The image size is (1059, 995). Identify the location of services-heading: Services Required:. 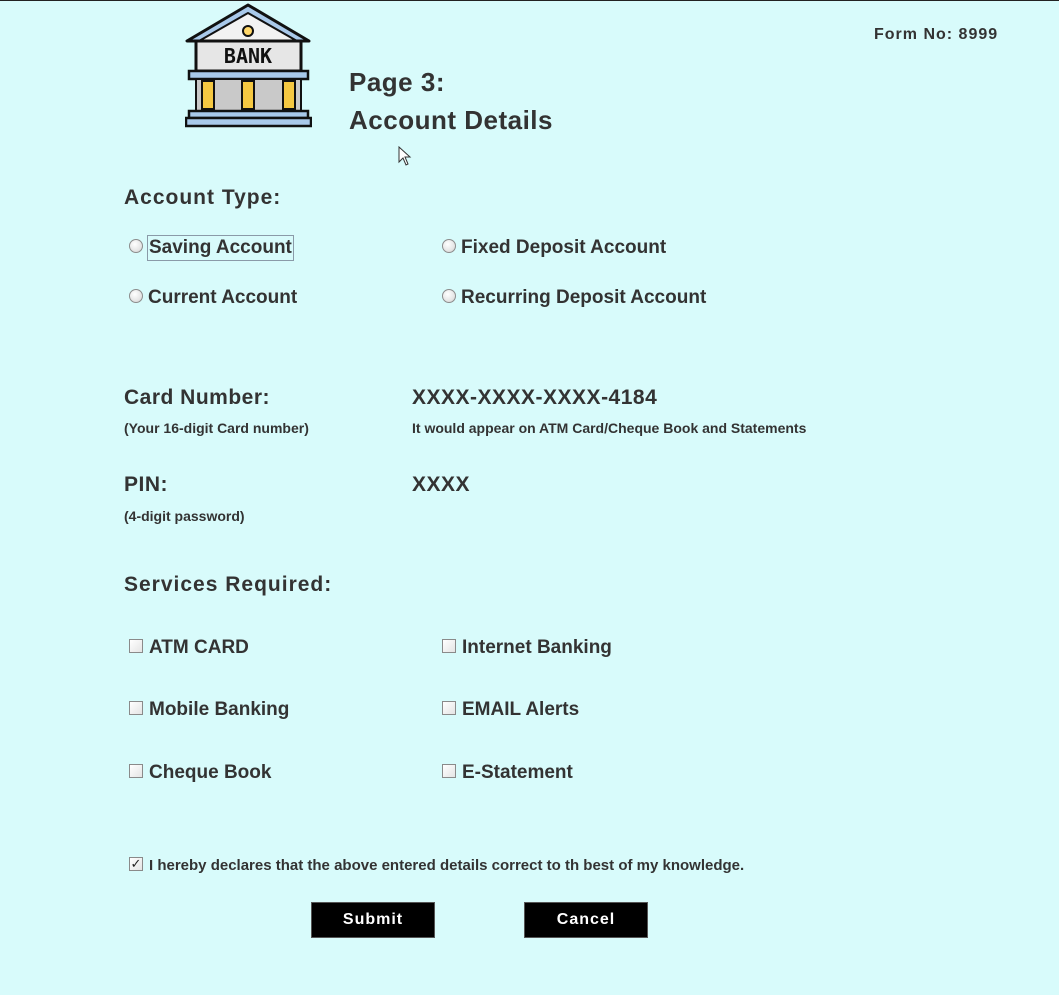
(228, 584).